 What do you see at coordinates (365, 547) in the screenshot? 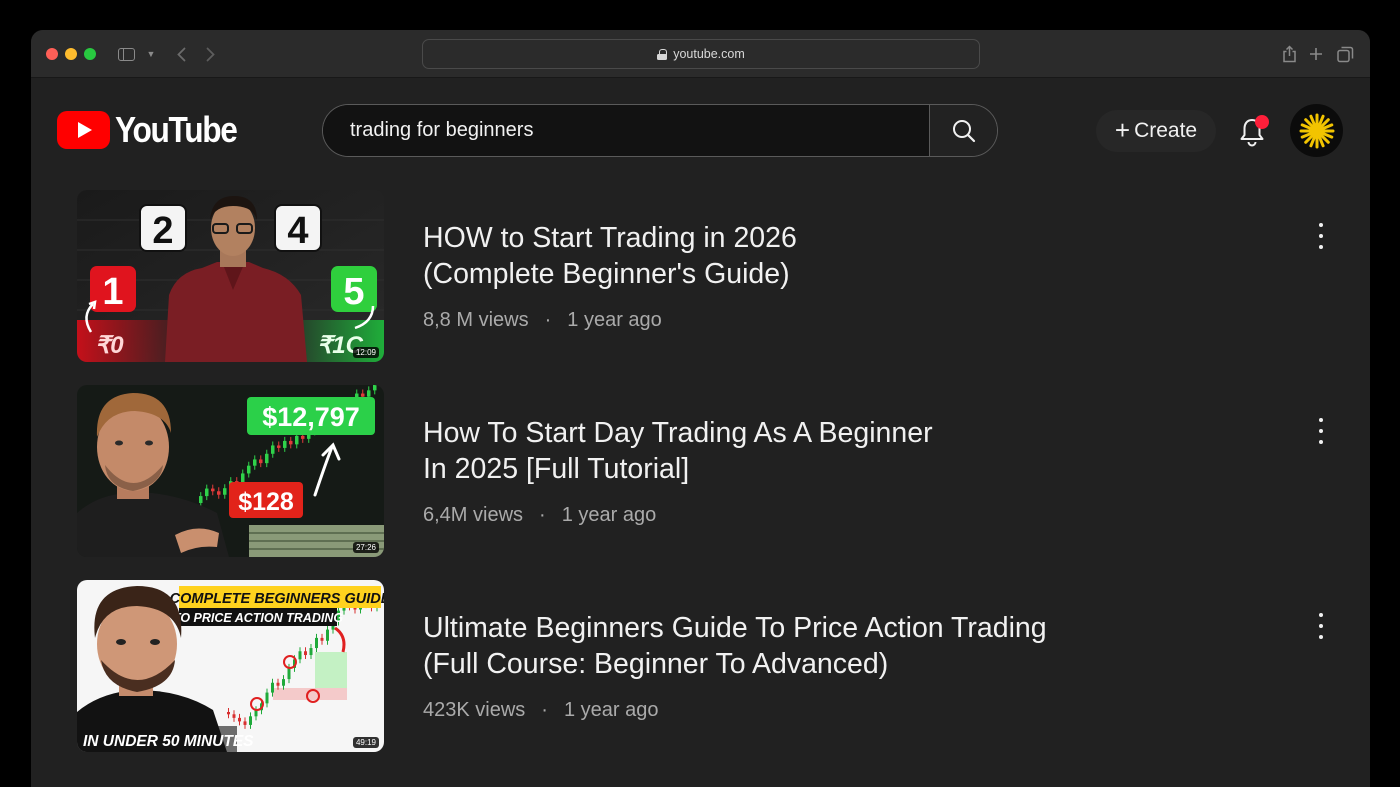
I see `video-duration: 27:26` at bounding box center [365, 547].